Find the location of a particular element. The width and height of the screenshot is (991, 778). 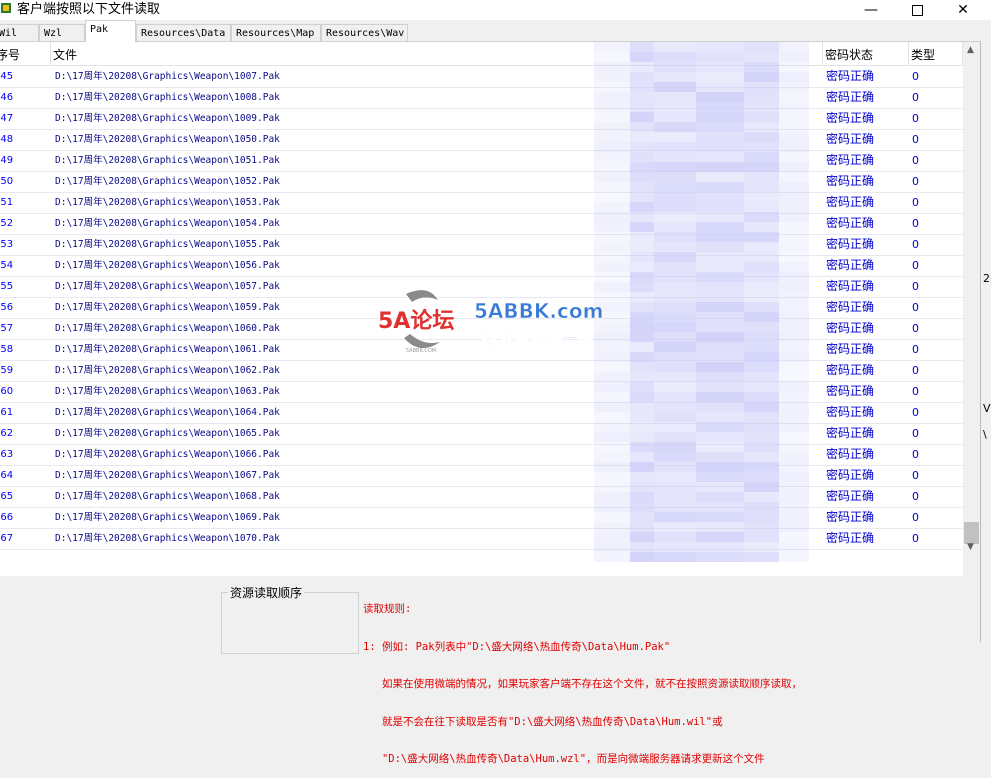

scroll-down-icon: ▼ is located at coordinates (970, 547).